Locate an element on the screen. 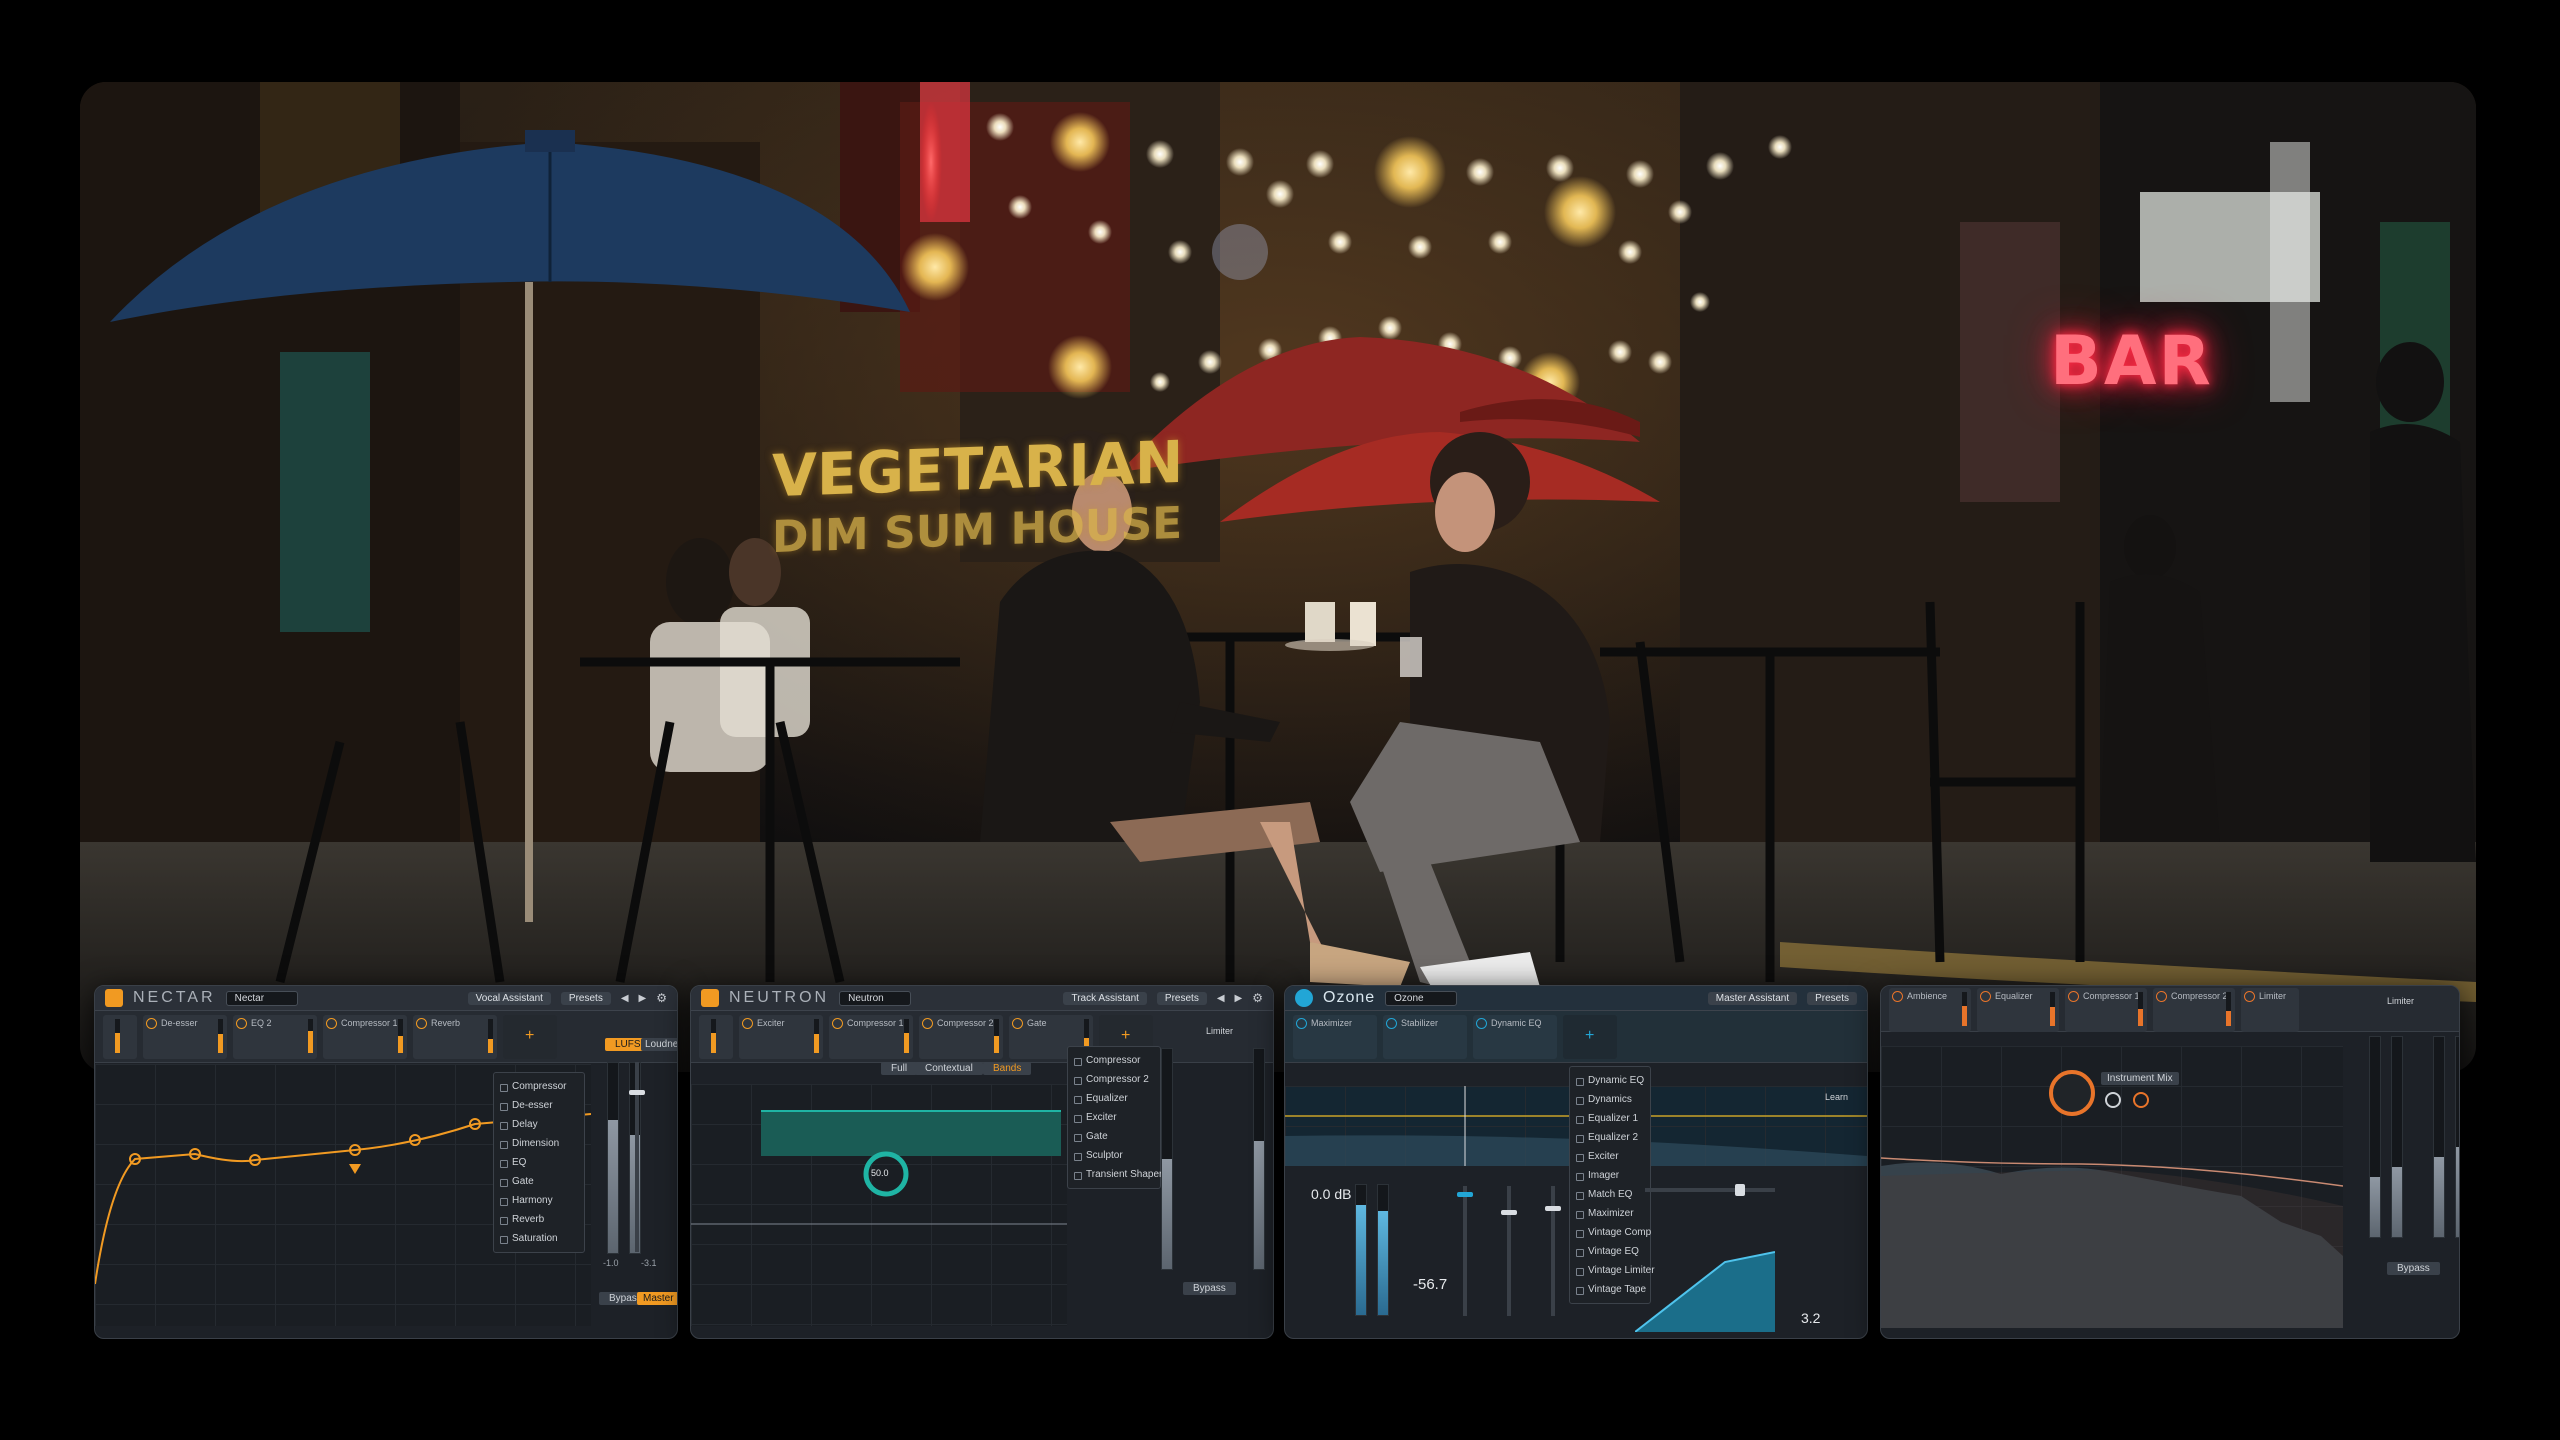 Image resolution: width=2560 pixels, height=1440 pixels. fourth-main-knob is located at coordinates (2072, 1093).